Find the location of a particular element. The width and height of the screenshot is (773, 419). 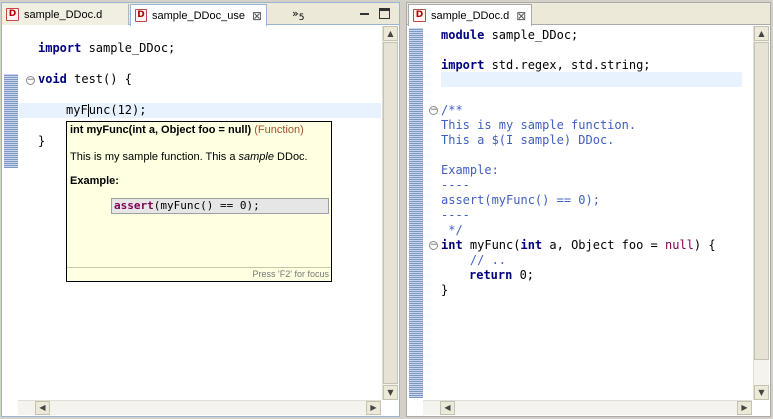

current-line-highlight is located at coordinates (591, 79).